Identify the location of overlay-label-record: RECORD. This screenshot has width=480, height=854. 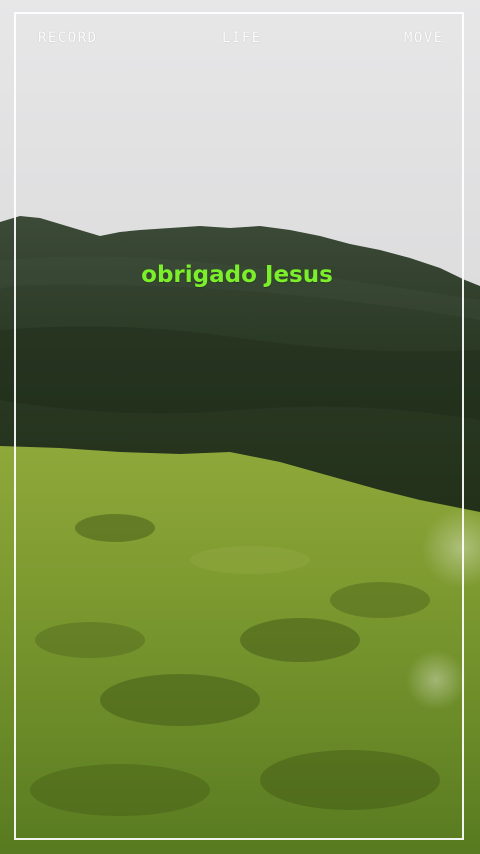
(68, 38).